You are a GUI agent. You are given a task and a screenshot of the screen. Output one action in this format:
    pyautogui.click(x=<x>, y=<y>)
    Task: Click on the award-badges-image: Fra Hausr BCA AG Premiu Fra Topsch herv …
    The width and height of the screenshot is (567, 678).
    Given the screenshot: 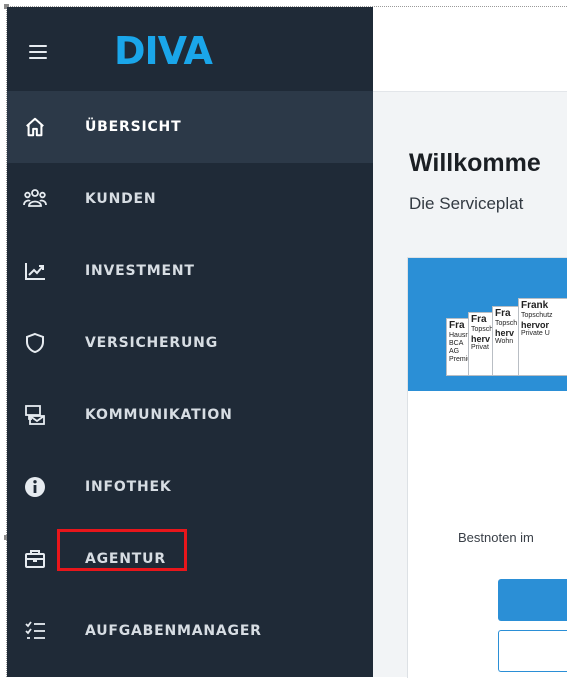 What is the action you would take?
    pyautogui.click(x=506, y=358)
    